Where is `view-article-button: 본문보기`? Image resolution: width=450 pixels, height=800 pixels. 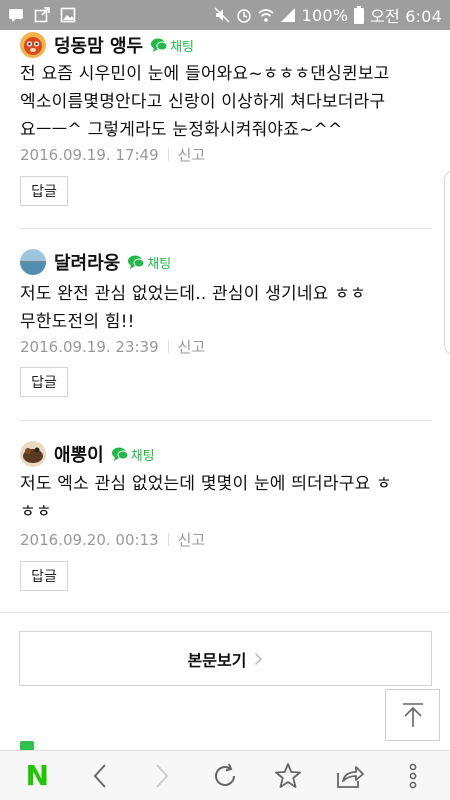 view-article-button: 본문보기 is located at coordinates (225, 658).